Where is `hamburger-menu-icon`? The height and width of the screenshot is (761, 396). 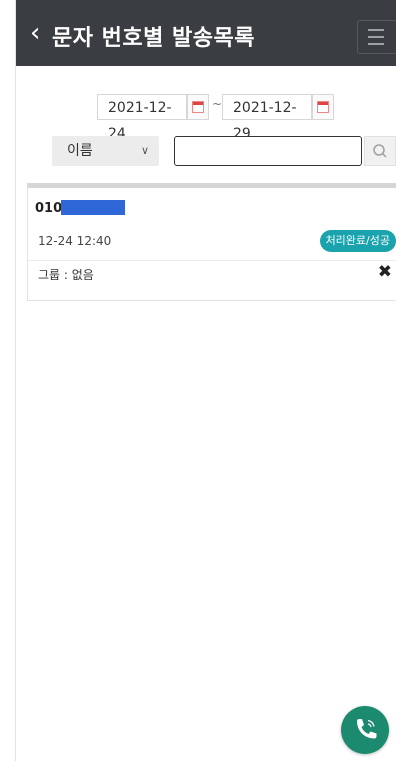 hamburger-menu-icon is located at coordinates (376, 30).